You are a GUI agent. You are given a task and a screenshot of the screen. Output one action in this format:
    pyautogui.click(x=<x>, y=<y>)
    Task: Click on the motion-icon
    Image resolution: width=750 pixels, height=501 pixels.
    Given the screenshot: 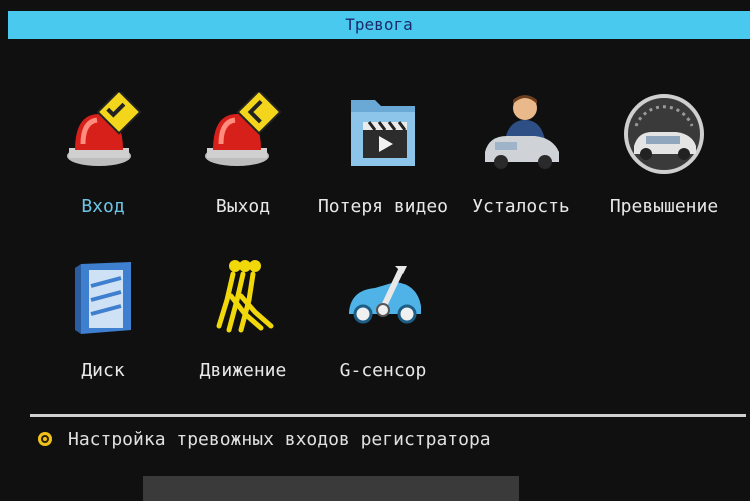 What is the action you would take?
    pyautogui.click(x=243, y=298)
    